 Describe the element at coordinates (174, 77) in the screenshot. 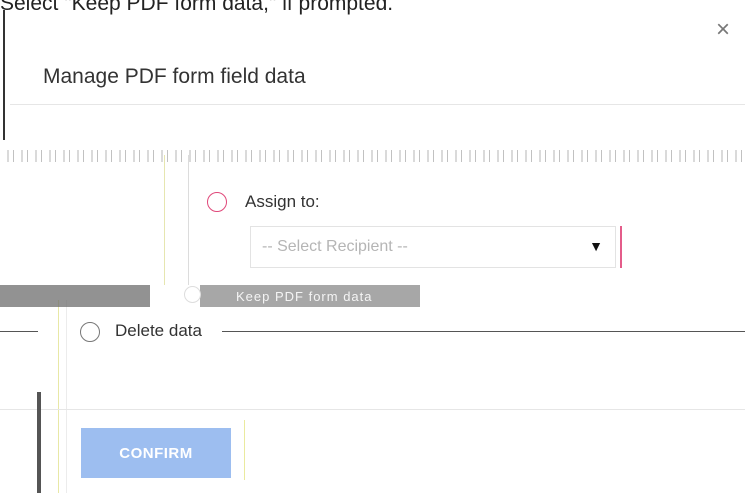

I see `dialog-title: Manage PDF form field data` at that location.